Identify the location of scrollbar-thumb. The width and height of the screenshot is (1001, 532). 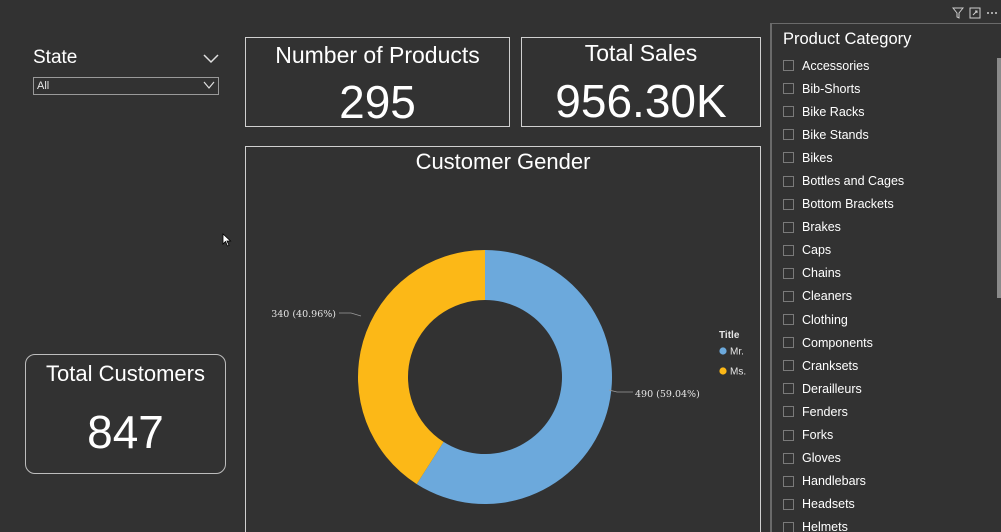
(999, 178).